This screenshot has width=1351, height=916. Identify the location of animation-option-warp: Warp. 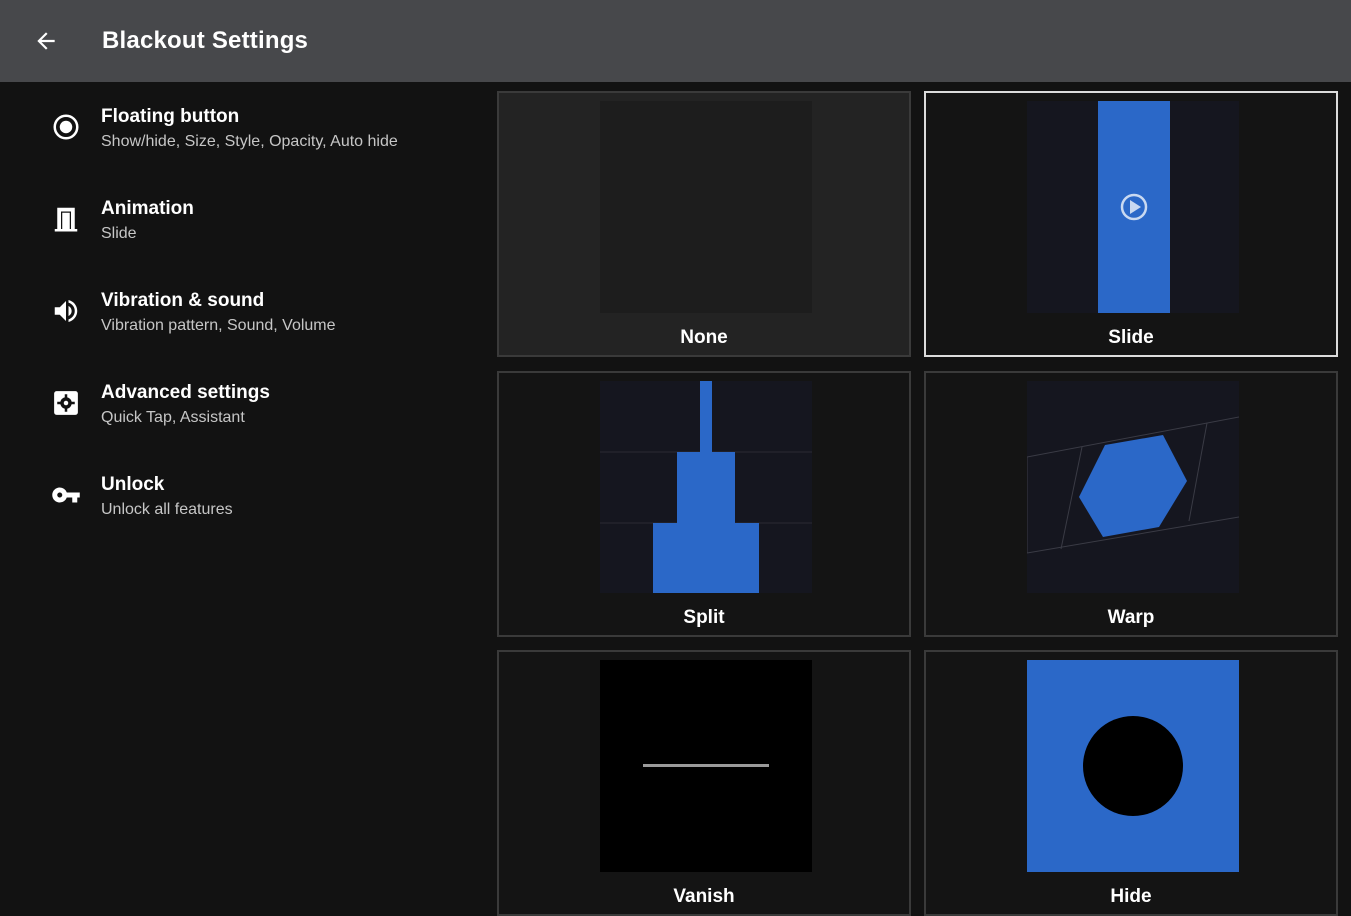
(1131, 504).